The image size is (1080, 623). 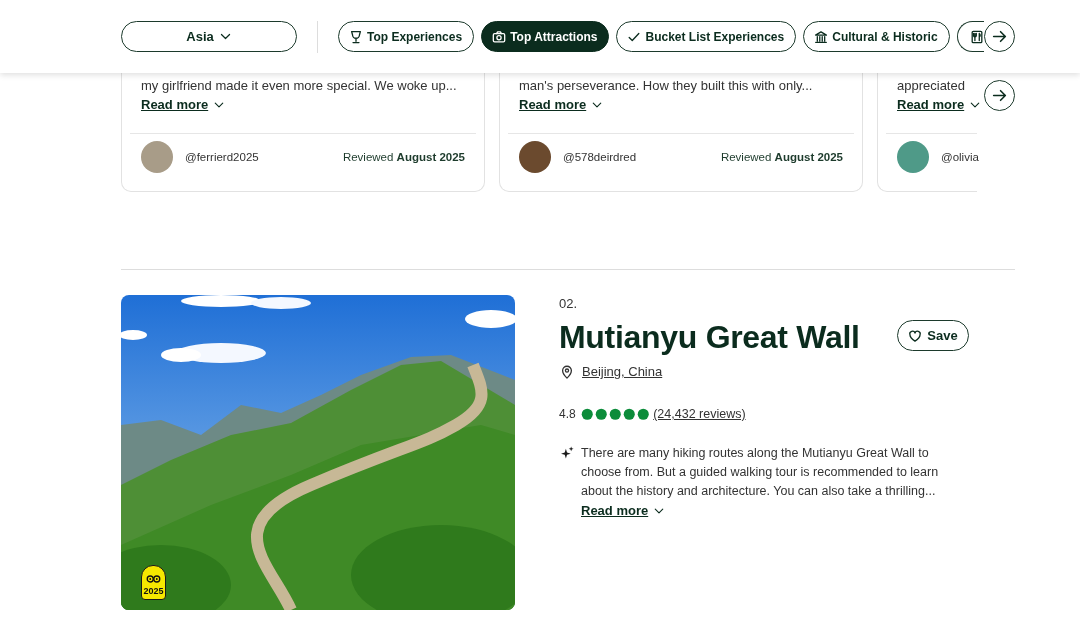 I want to click on rating-score: 4.8, so click(x=567, y=414).